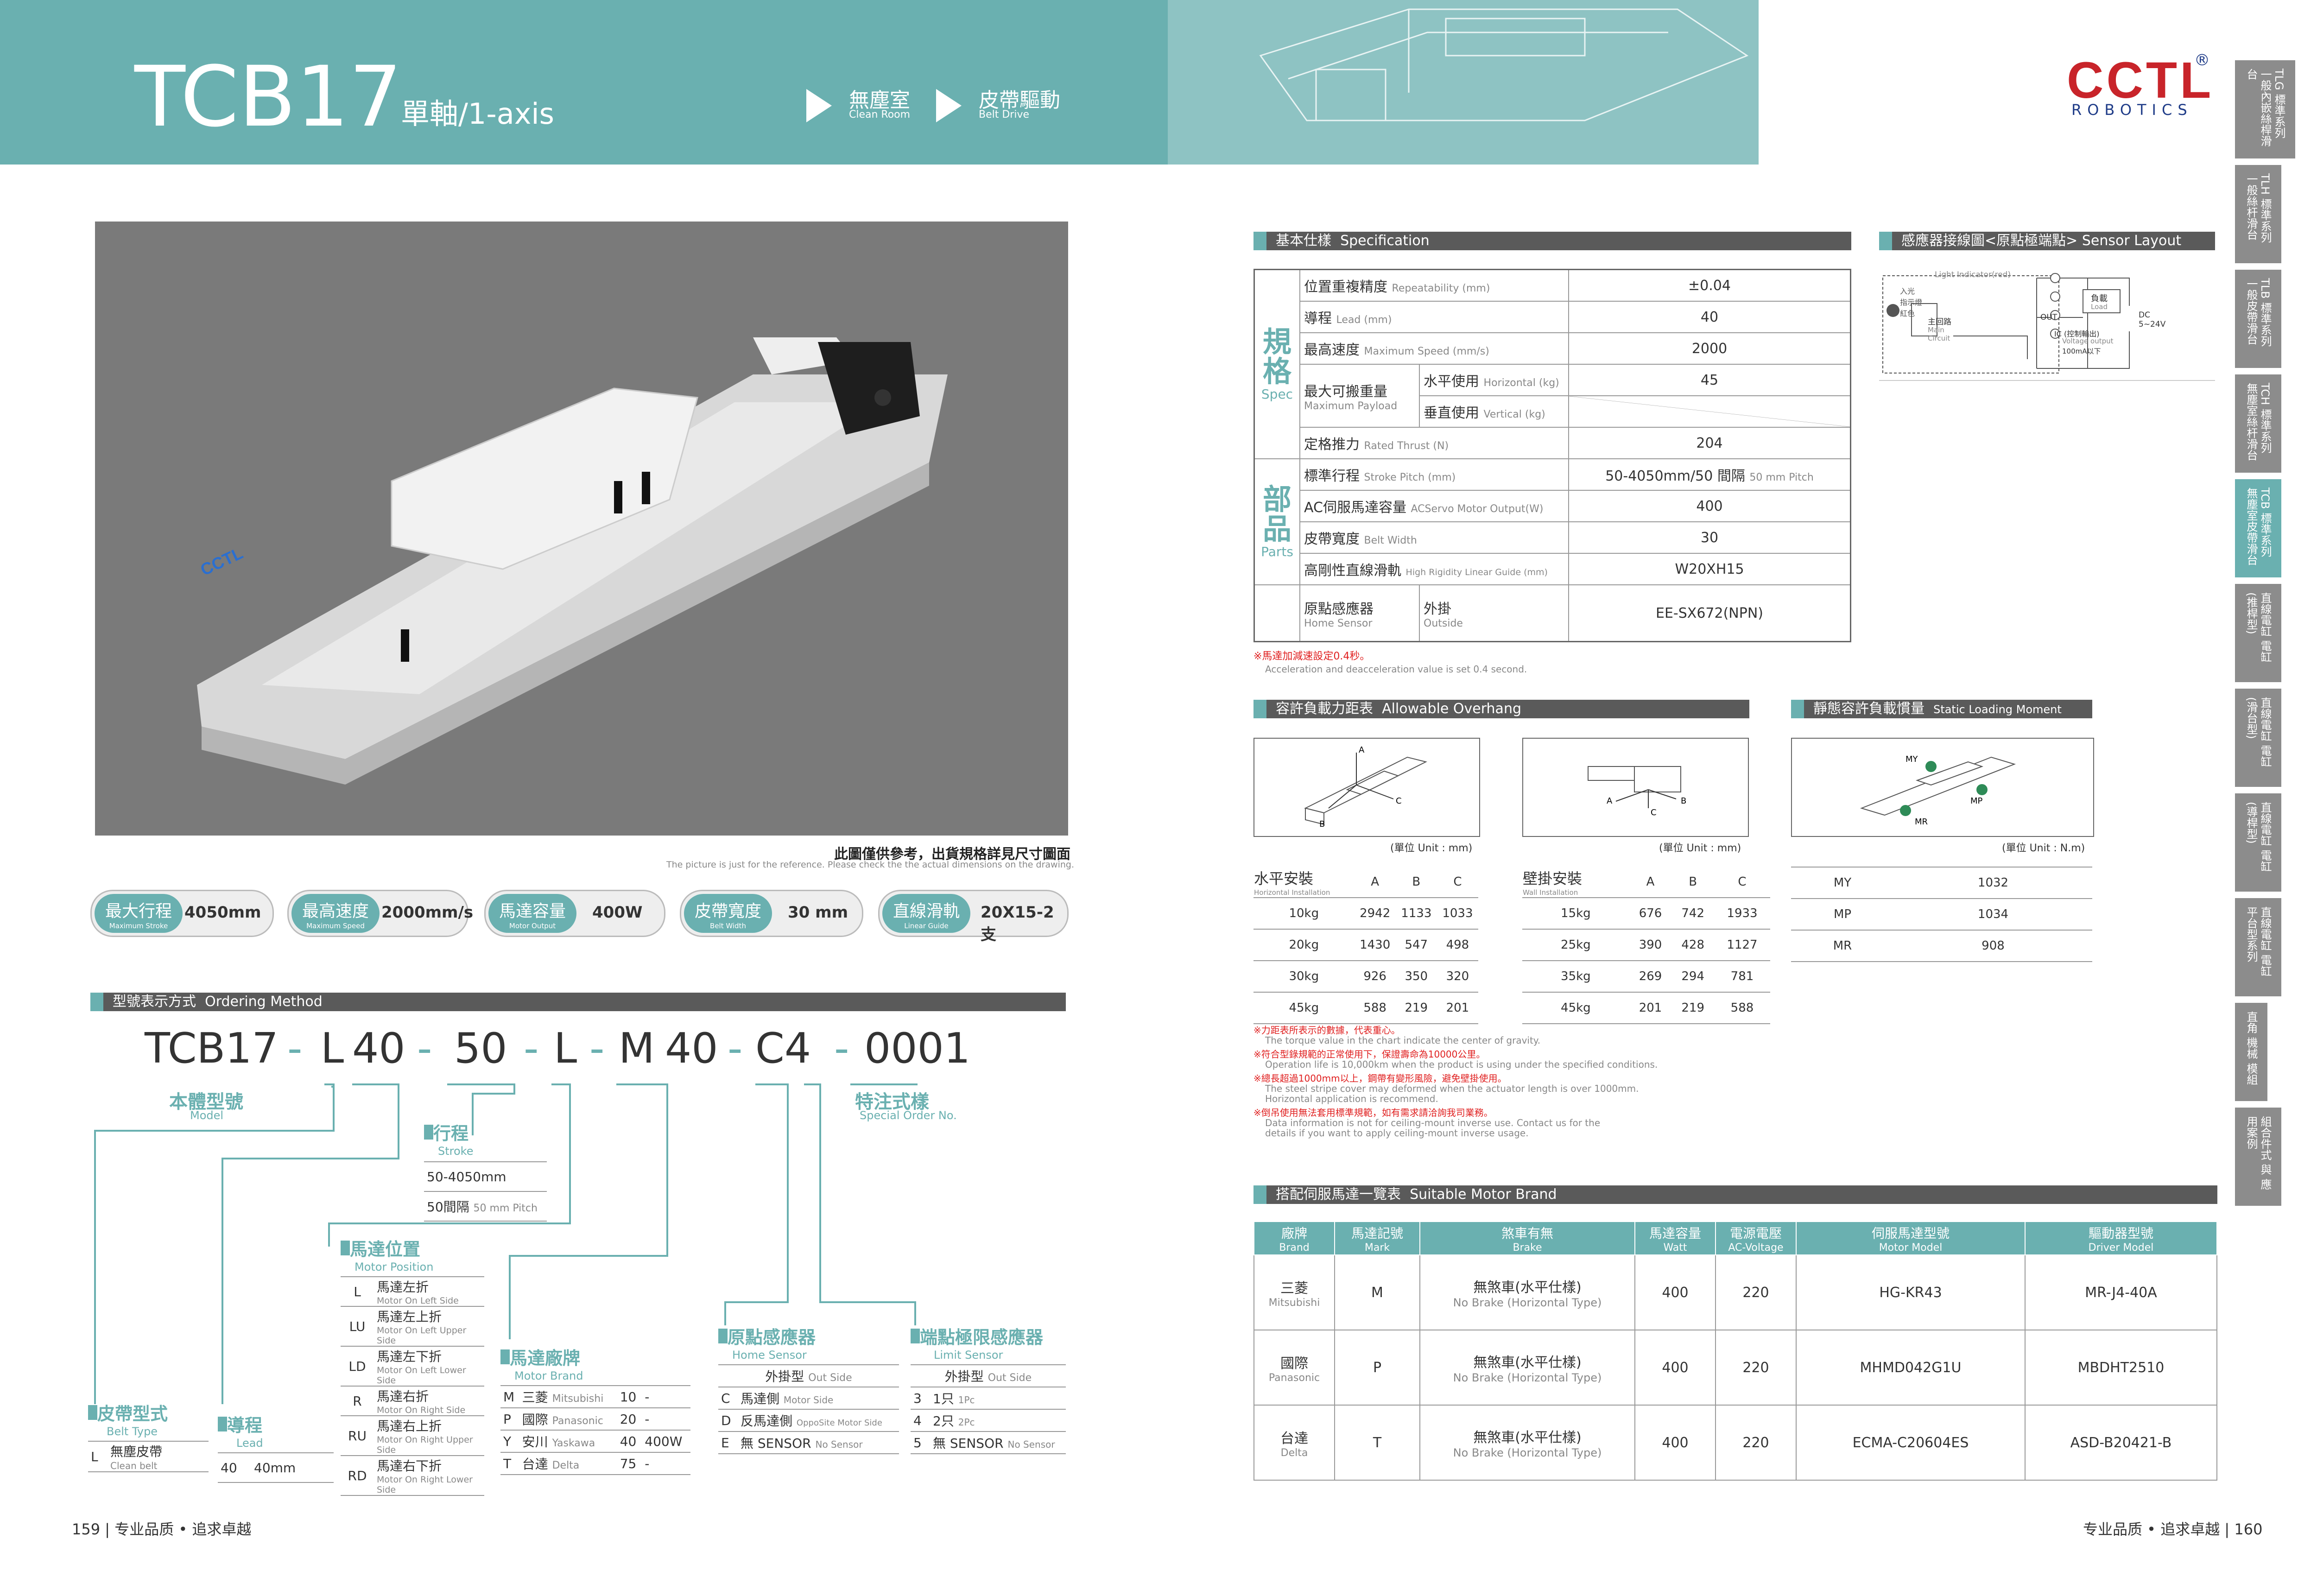 Image resolution: width=2317 pixels, height=1596 pixels. I want to click on pill-max-stroke: 最大行程 Maximum Stroke 4050mm, so click(182, 913).